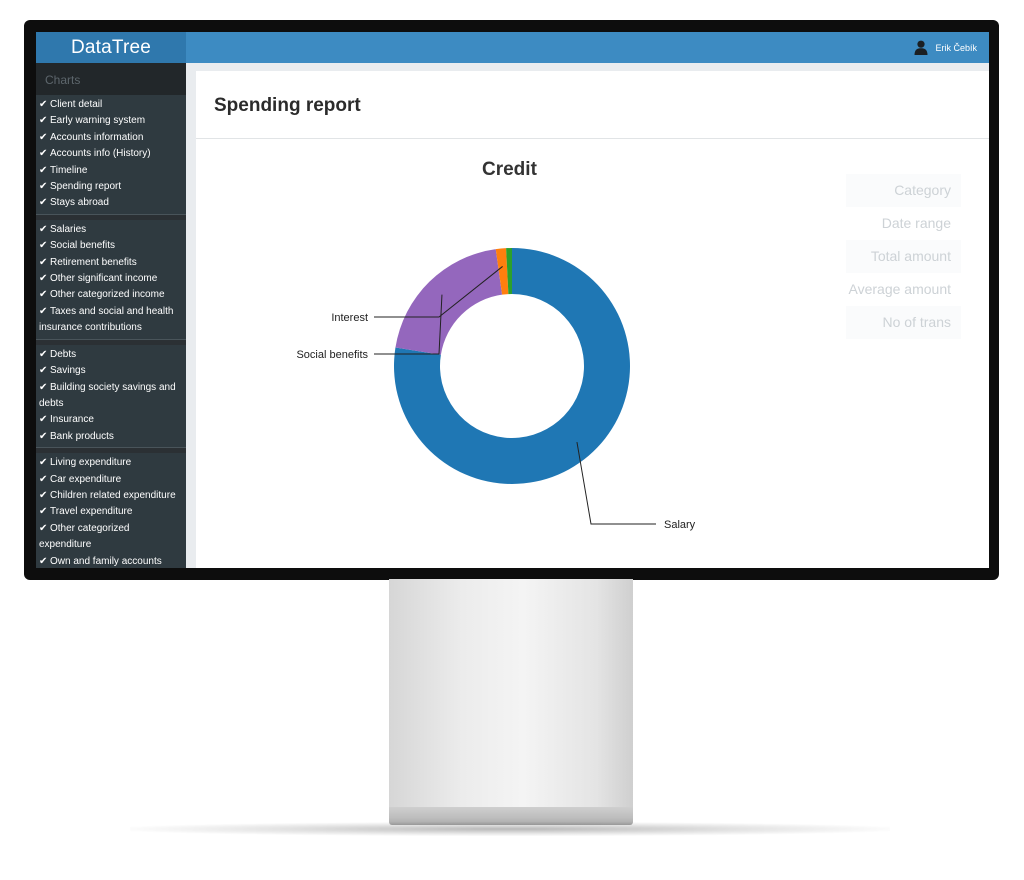 The image size is (1024, 880). What do you see at coordinates (111, 371) in the screenshot?
I see `sidebar-item: ✔ Savings` at bounding box center [111, 371].